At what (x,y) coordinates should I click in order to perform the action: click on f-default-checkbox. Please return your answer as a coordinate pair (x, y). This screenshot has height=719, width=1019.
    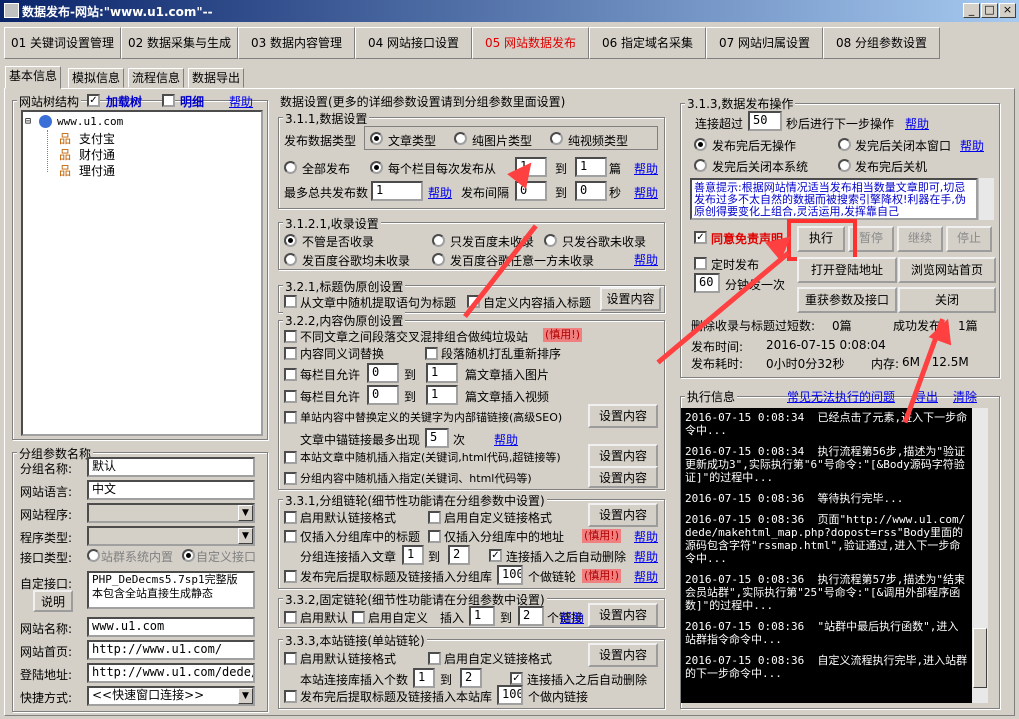
    Looking at the image, I should click on (290, 617).